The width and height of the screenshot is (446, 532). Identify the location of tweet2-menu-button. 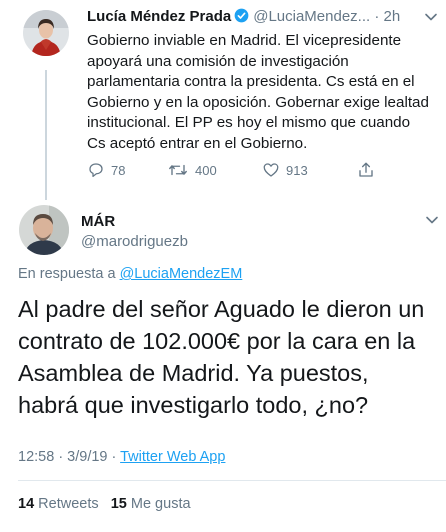
(432, 222).